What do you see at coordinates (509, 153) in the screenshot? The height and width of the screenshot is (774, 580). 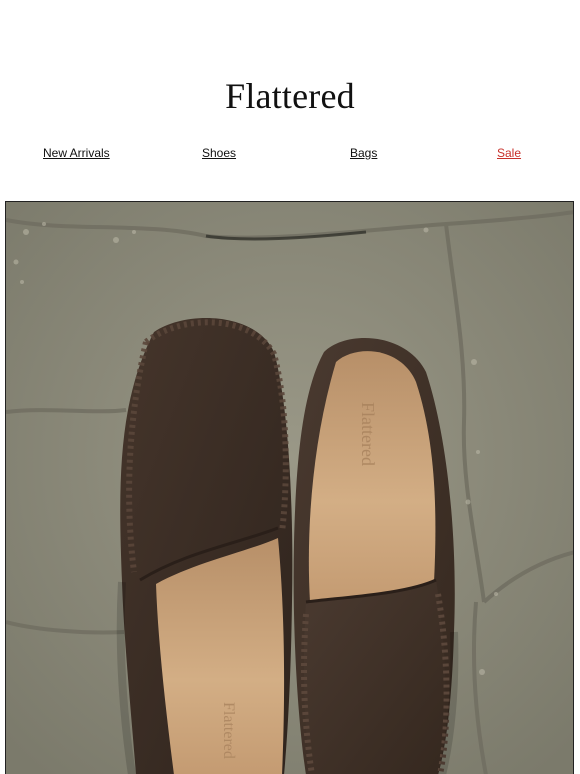 I see `nav-sale: Sale` at bounding box center [509, 153].